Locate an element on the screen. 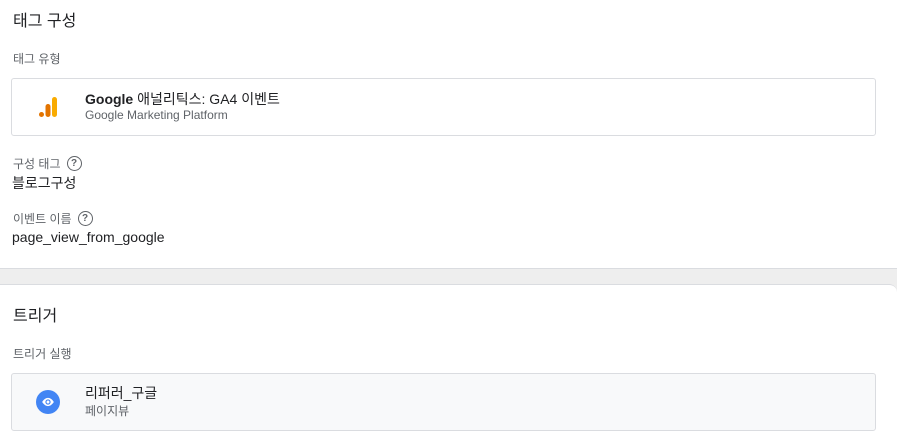 The height and width of the screenshot is (442, 897). tag-type-name-rest: 애널리틱스: GA4 이벤트 is located at coordinates (206, 99).